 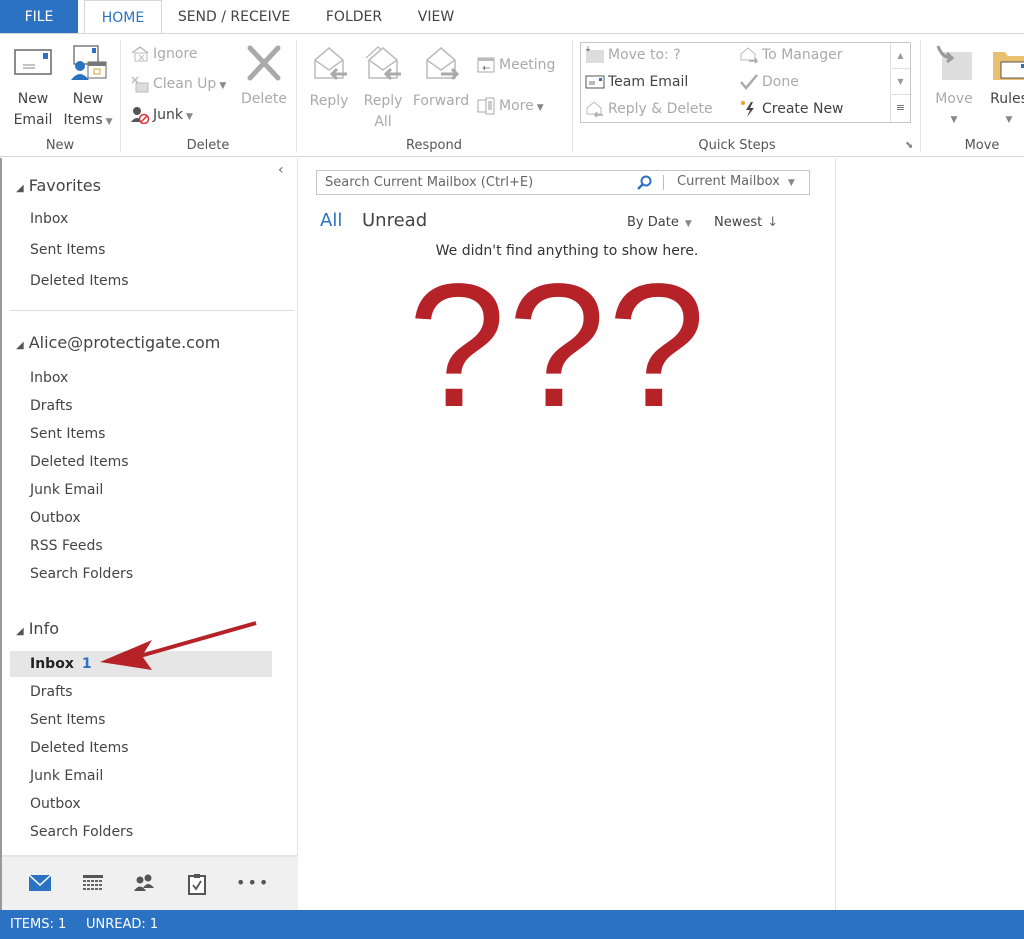 What do you see at coordinates (954, 87) in the screenshot?
I see `move-button: Move ▼` at bounding box center [954, 87].